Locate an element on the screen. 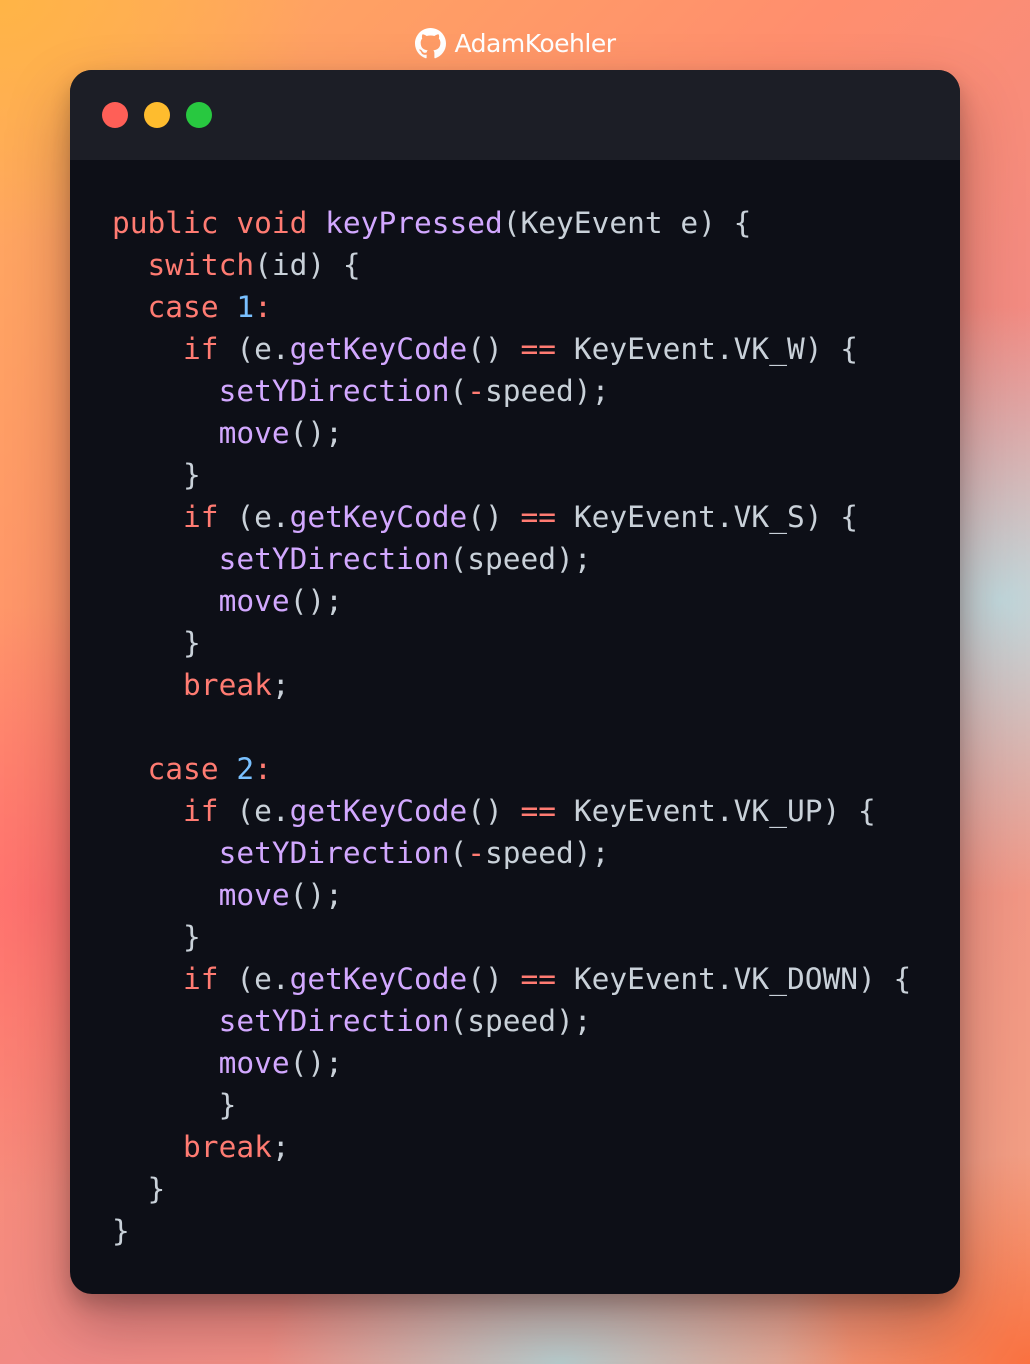  number-token: 1 is located at coordinates (245, 307).